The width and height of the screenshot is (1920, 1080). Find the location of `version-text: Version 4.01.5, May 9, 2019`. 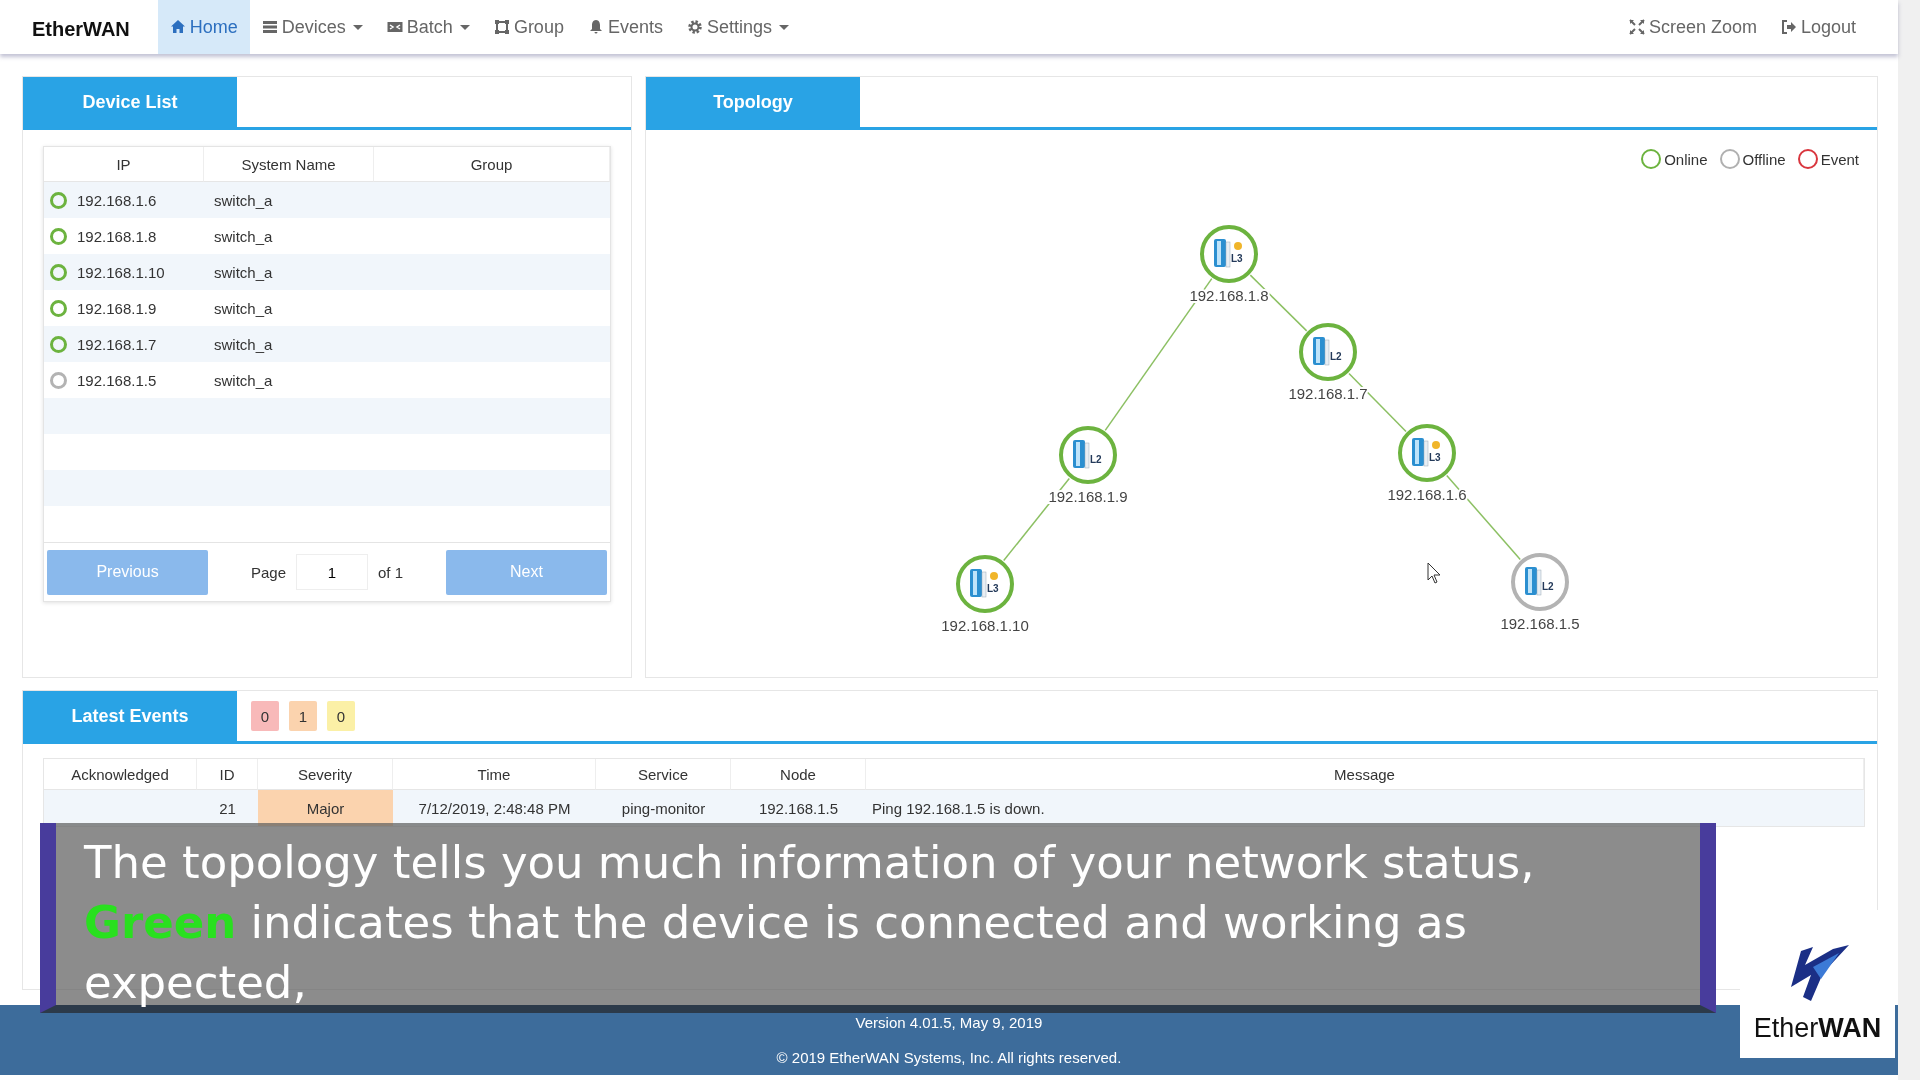

version-text: Version 4.01.5, May 9, 2019 is located at coordinates (949, 1022).